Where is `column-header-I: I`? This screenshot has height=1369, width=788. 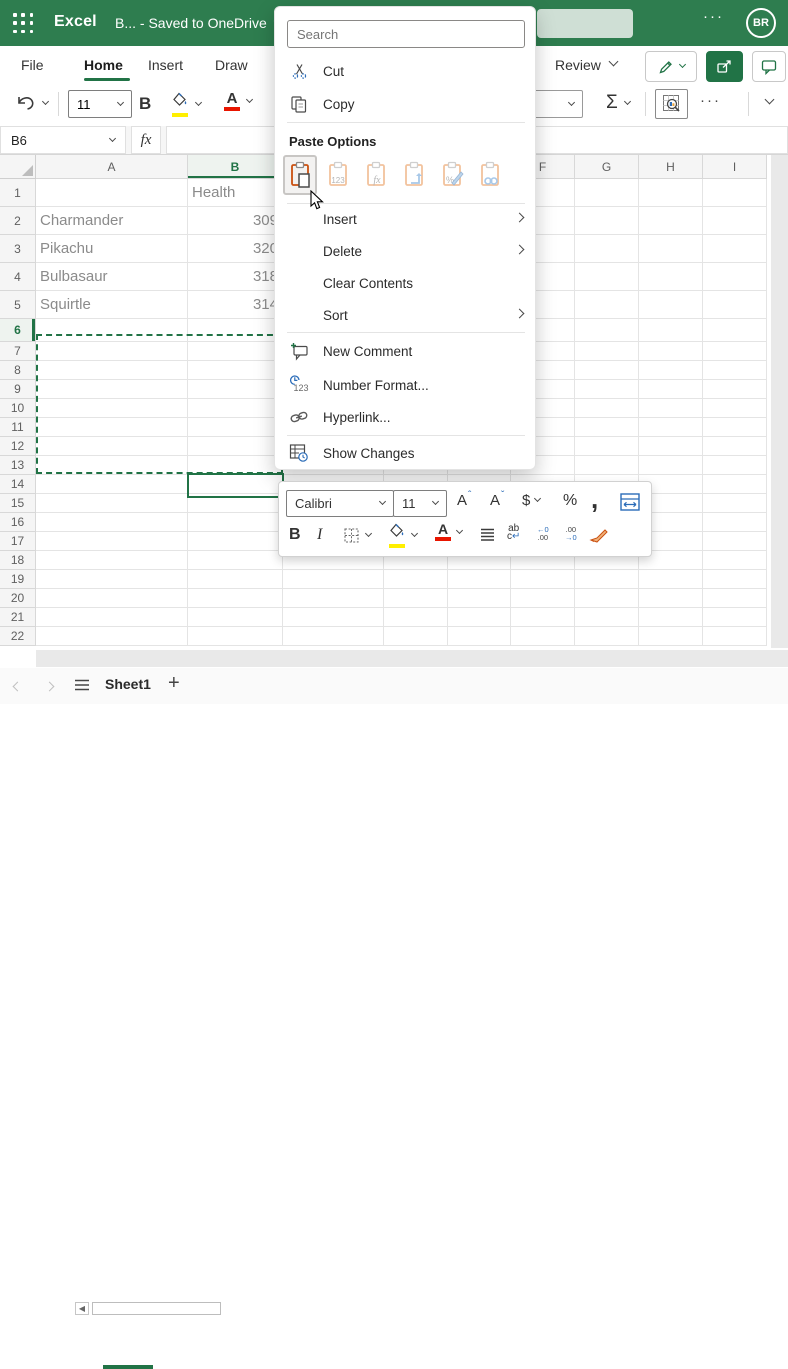 column-header-I: I is located at coordinates (735, 167).